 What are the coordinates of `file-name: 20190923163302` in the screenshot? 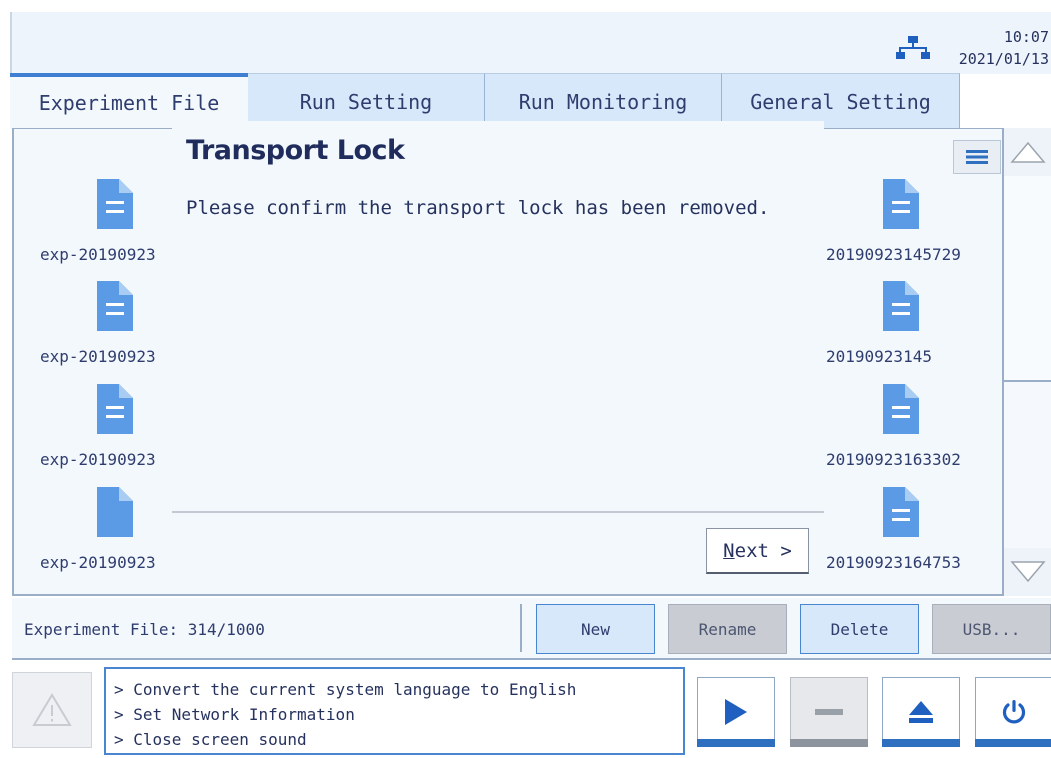 It's located at (893, 459).